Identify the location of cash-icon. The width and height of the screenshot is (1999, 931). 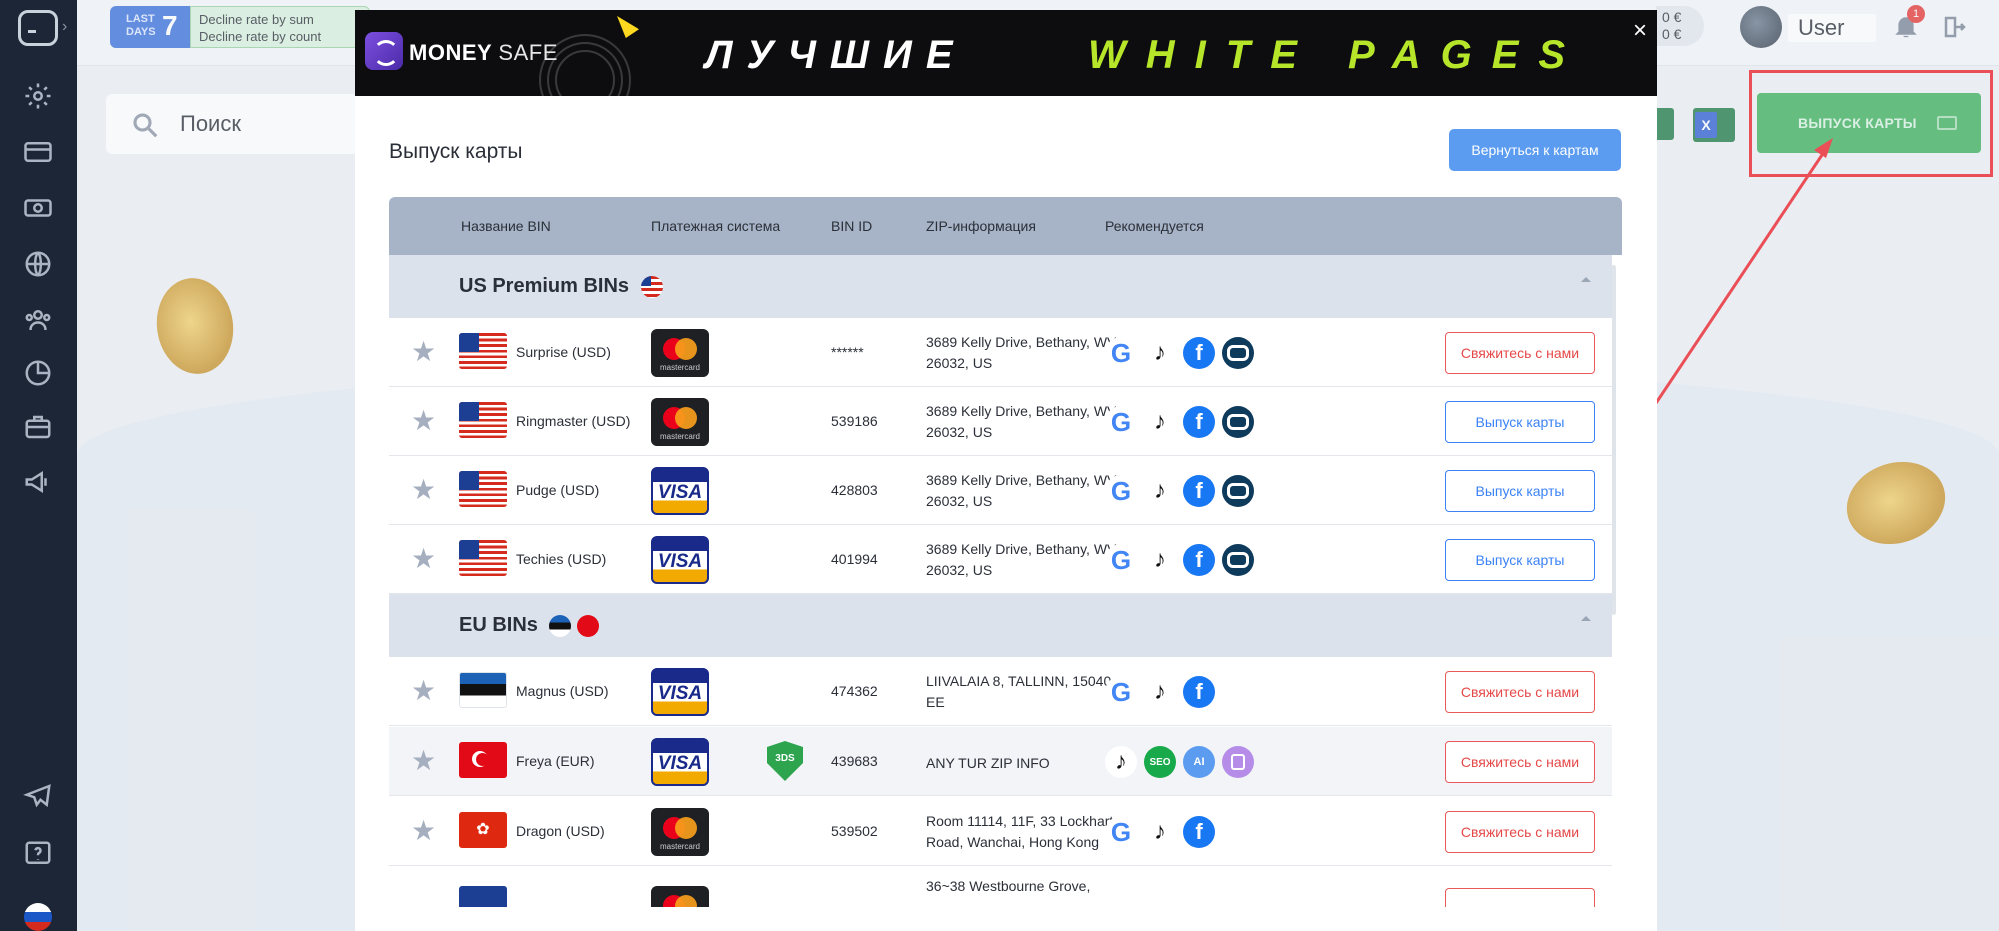
(38, 208).